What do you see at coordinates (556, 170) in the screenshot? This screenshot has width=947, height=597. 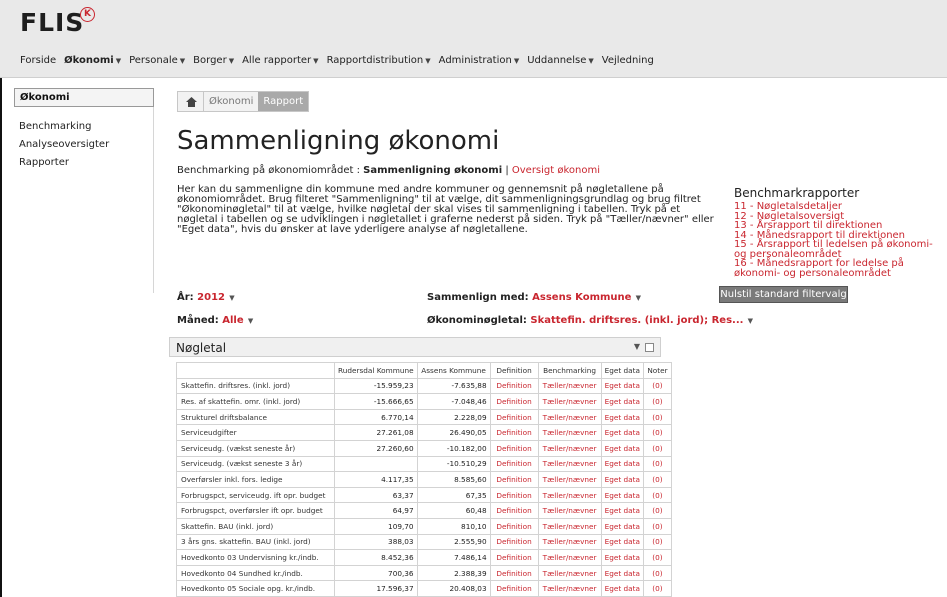 I see `oversigt-okonomi-link: Oversigt økonomi` at bounding box center [556, 170].